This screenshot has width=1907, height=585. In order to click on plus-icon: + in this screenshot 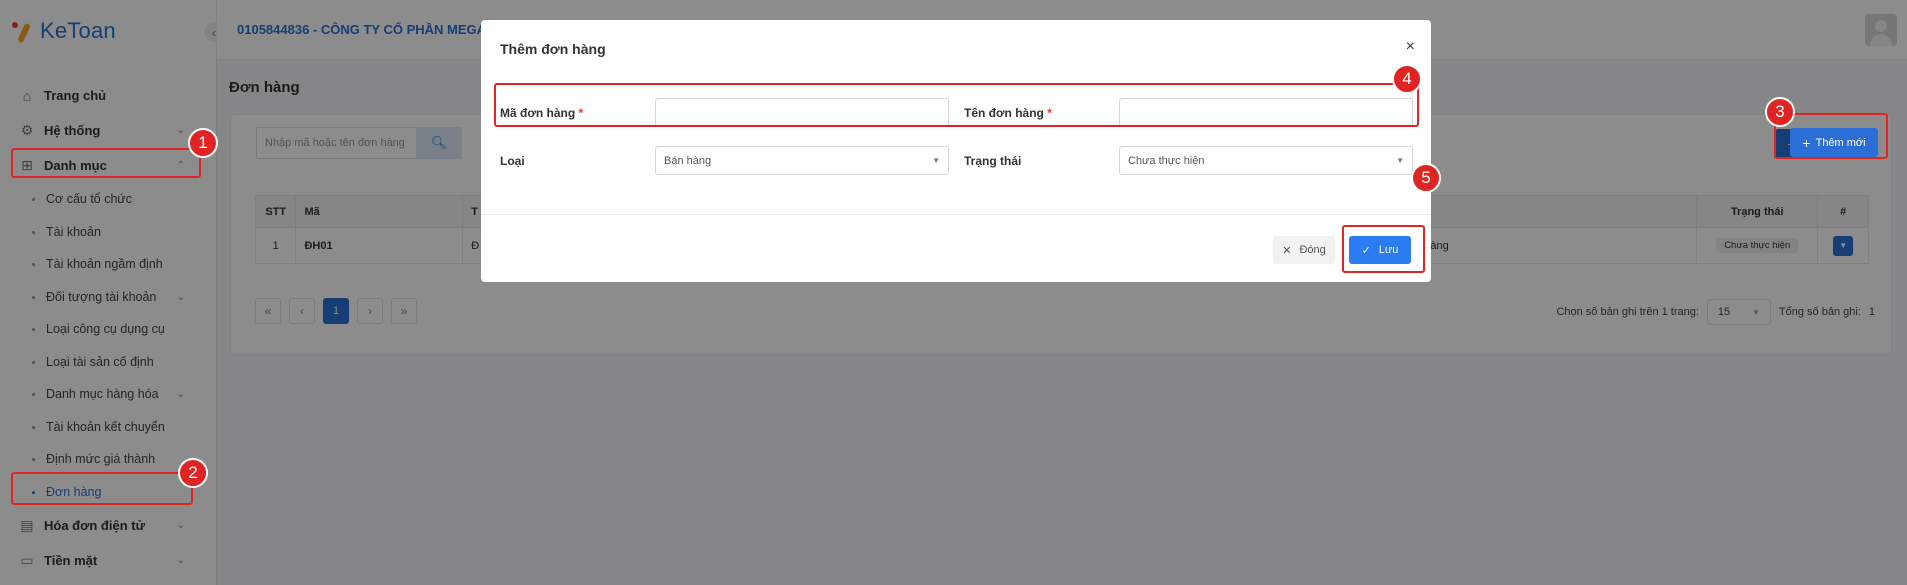, I will do `click(1806, 142)`.